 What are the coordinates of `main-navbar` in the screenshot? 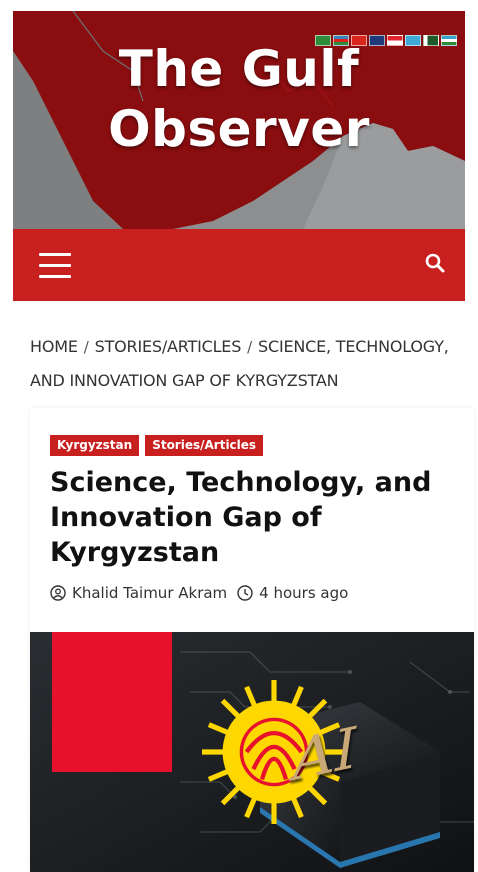 It's located at (239, 265).